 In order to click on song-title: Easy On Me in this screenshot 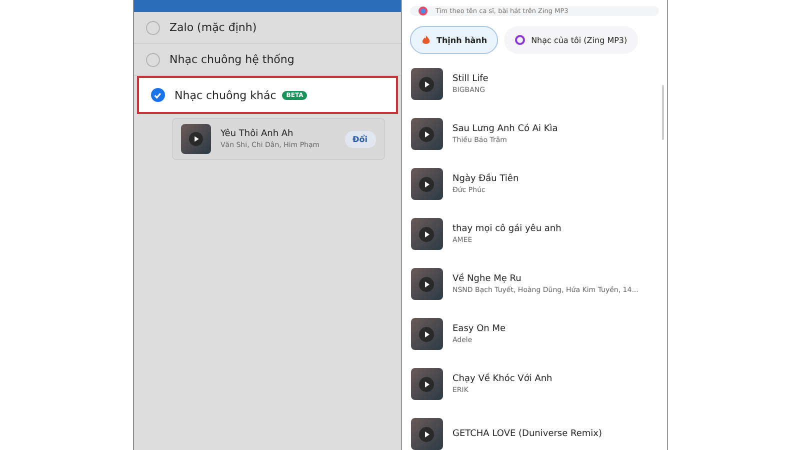, I will do `click(479, 329)`.